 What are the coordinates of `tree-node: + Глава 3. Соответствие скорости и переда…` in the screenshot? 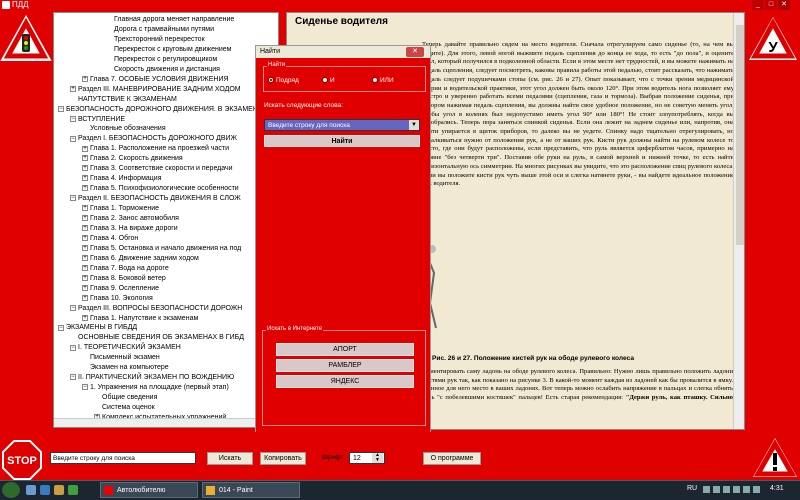 It's located at (157, 168).